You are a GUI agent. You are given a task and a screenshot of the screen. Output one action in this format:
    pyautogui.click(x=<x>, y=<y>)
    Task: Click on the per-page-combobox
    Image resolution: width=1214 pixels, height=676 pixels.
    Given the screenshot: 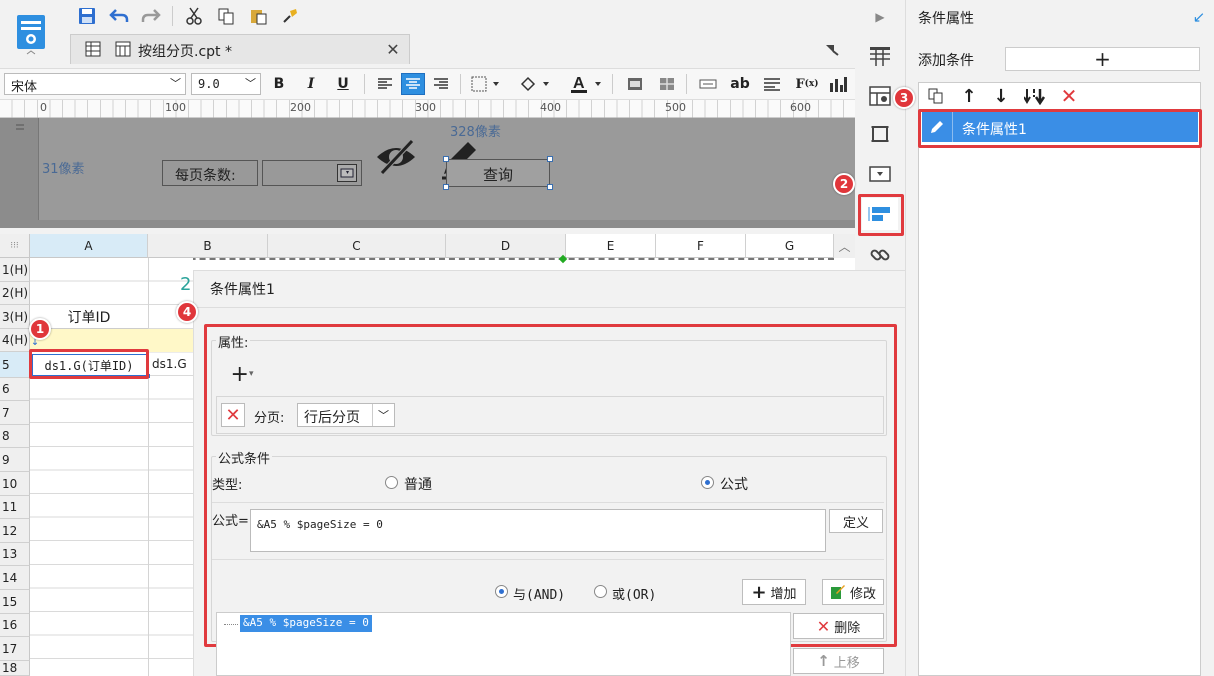 What is the action you would take?
    pyautogui.click(x=312, y=173)
    